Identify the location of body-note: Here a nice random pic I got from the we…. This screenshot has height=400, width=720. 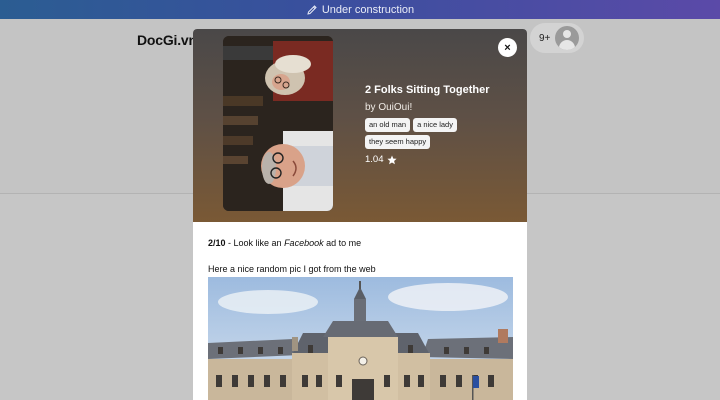
(292, 269).